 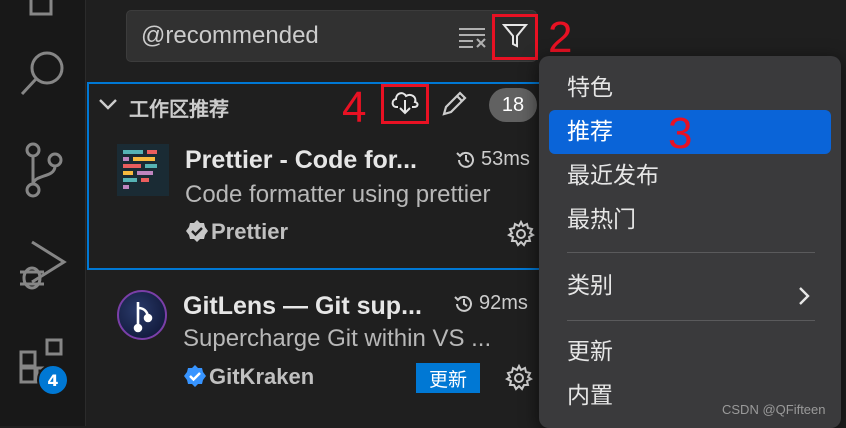 I want to click on recommendation-count-badge: 18, so click(x=513, y=105).